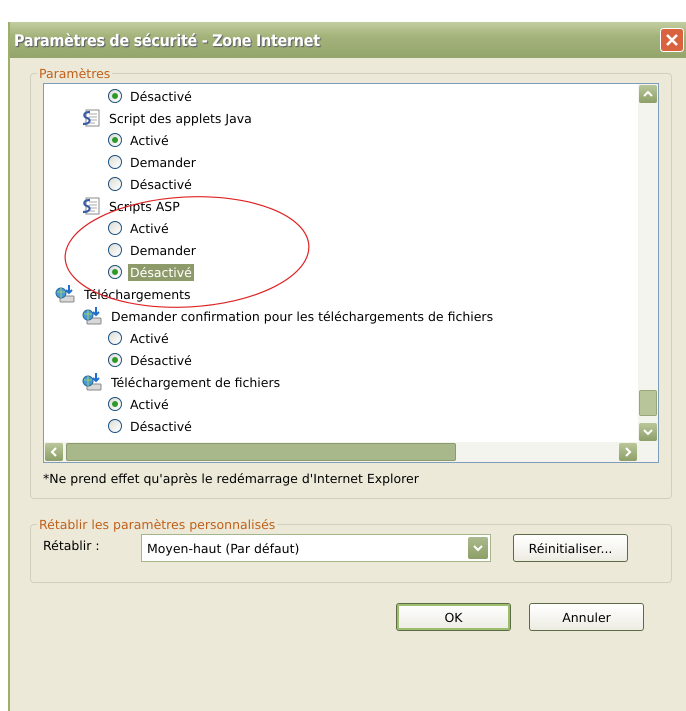 This screenshot has width=686, height=711. What do you see at coordinates (157, 524) in the screenshot?
I see `group-title: Rétablir les paramètres personnalisés` at bounding box center [157, 524].